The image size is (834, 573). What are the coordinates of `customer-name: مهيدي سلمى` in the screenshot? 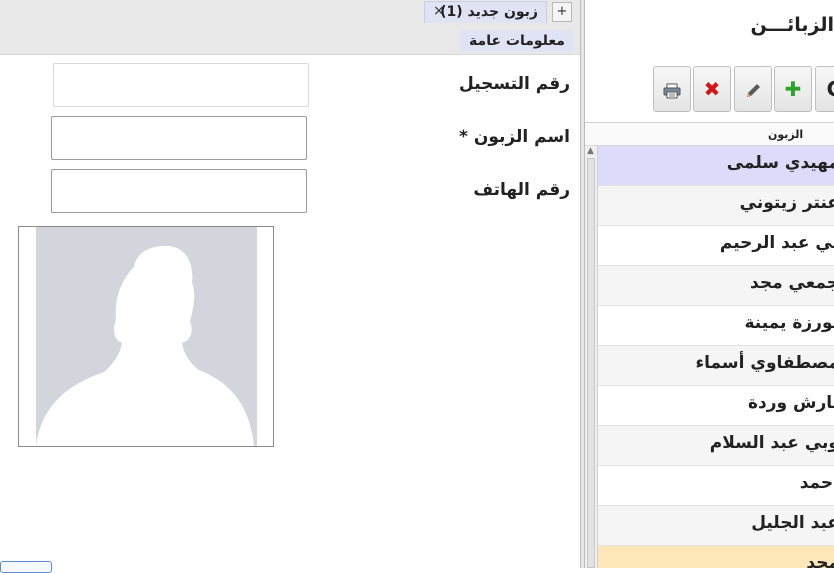 It's located at (780, 163).